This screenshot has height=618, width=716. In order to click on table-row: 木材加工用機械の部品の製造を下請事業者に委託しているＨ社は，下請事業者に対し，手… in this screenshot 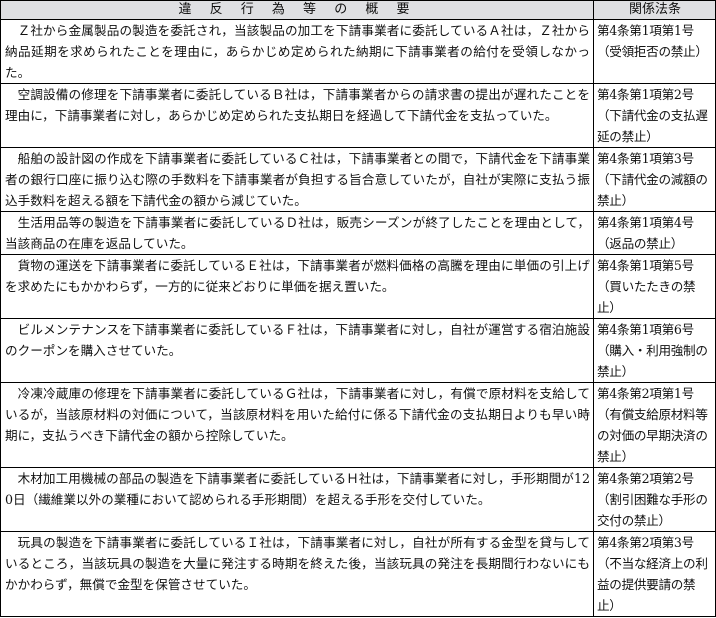, I will do `click(358, 499)`.